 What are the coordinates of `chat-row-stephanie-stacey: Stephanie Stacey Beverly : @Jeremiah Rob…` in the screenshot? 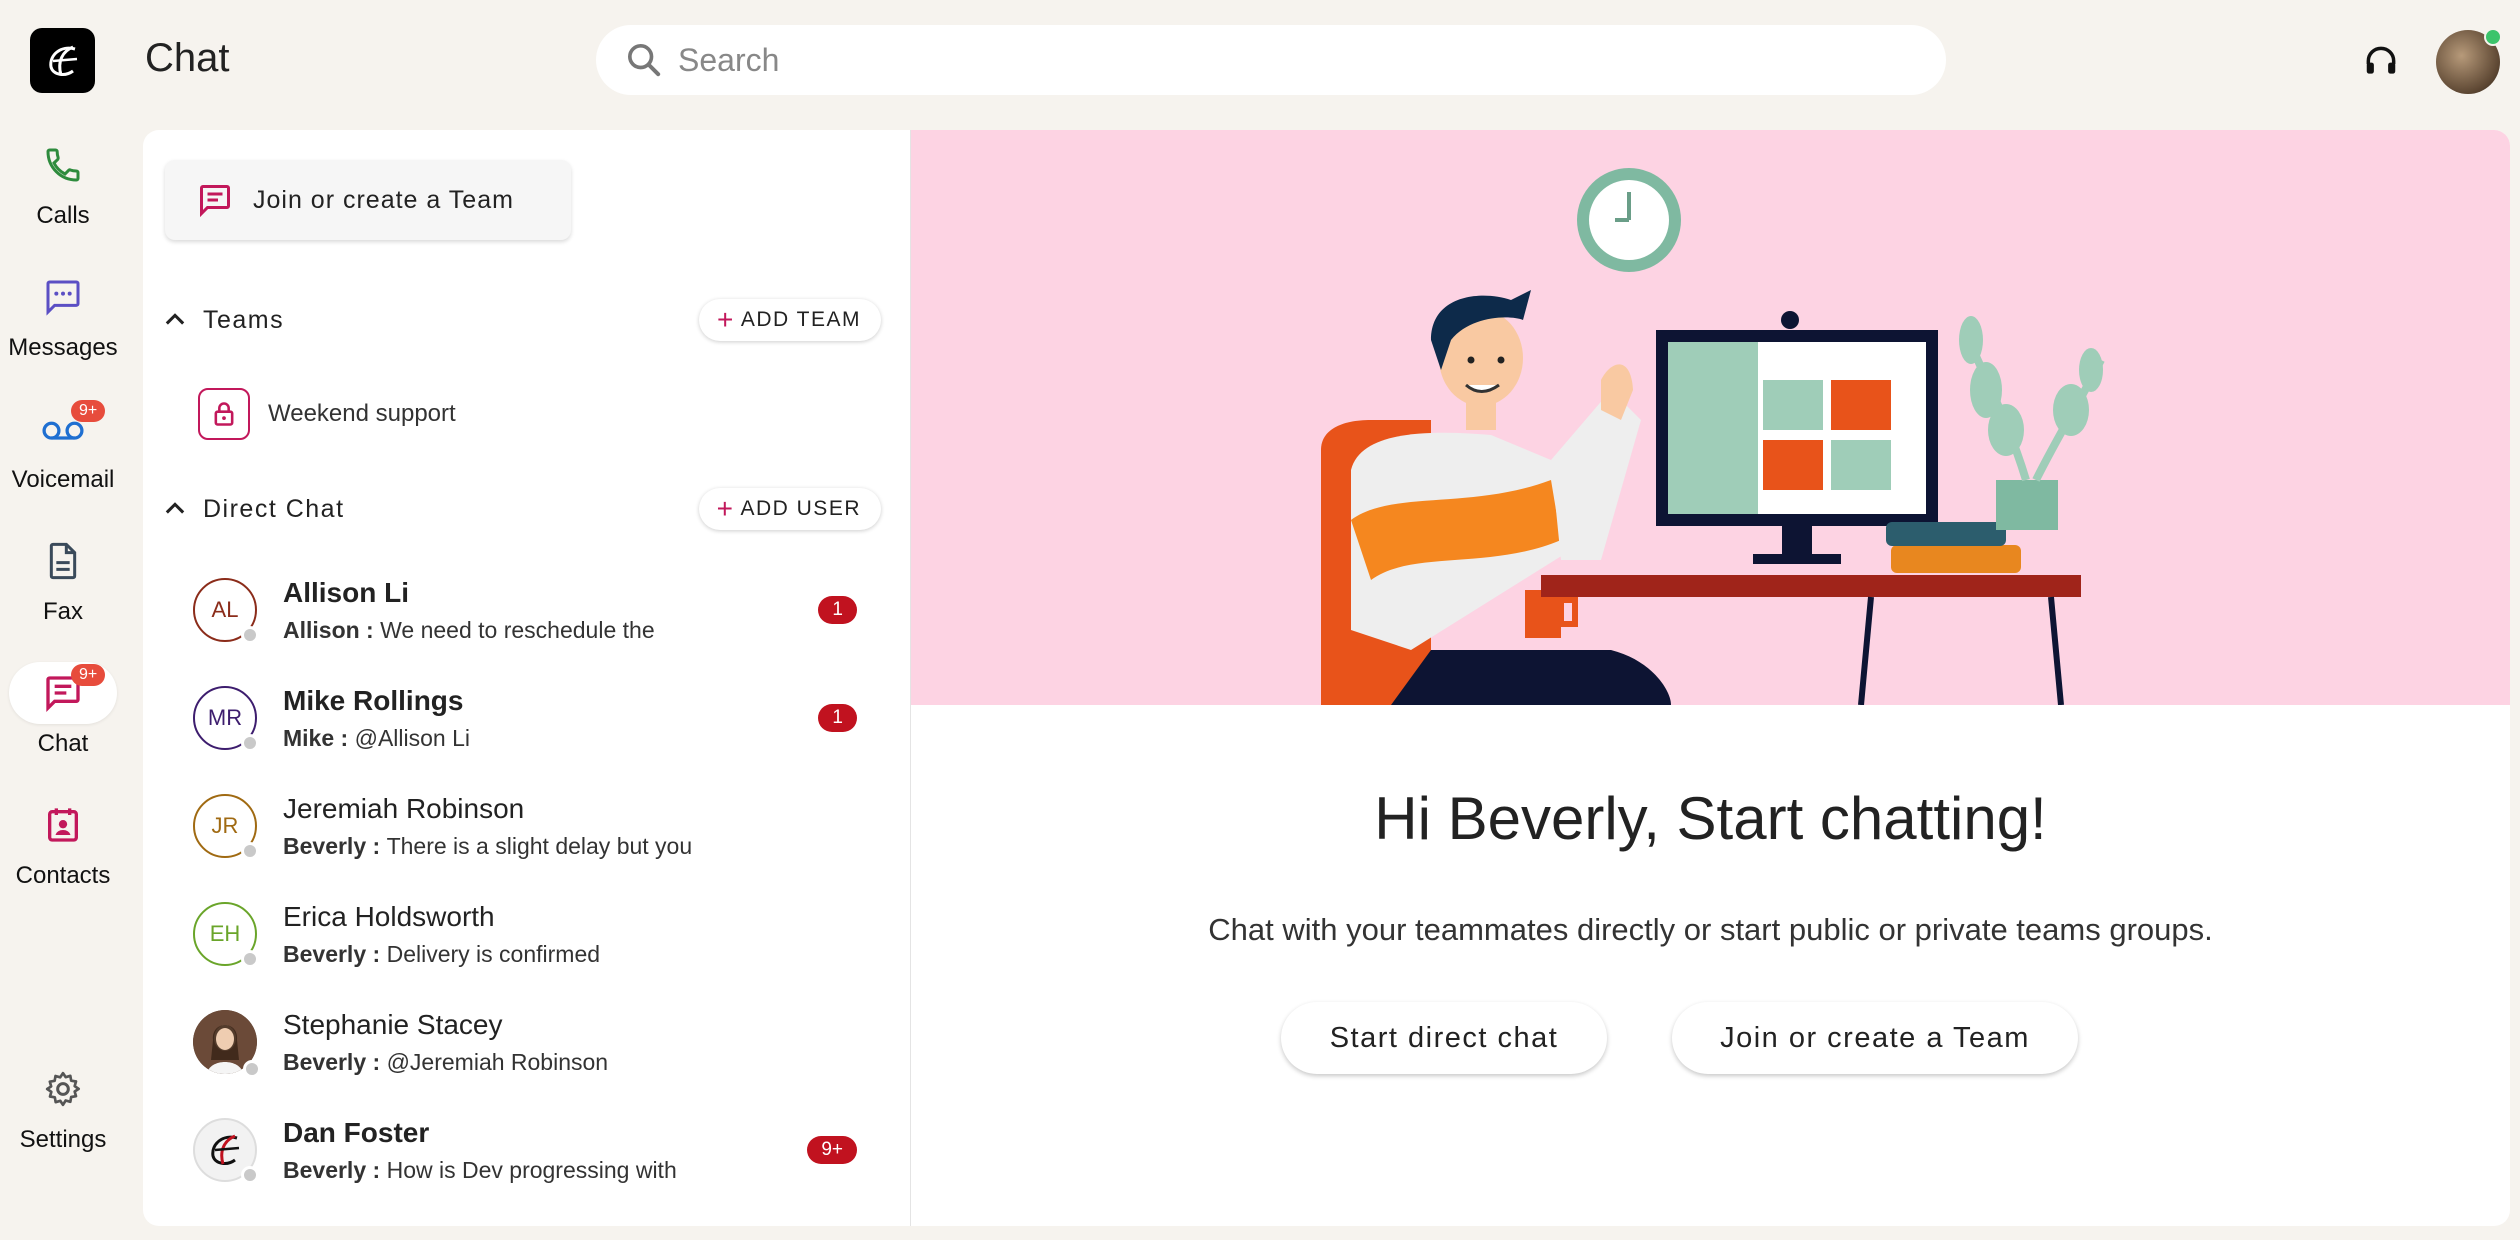 It's located at (527, 1042).